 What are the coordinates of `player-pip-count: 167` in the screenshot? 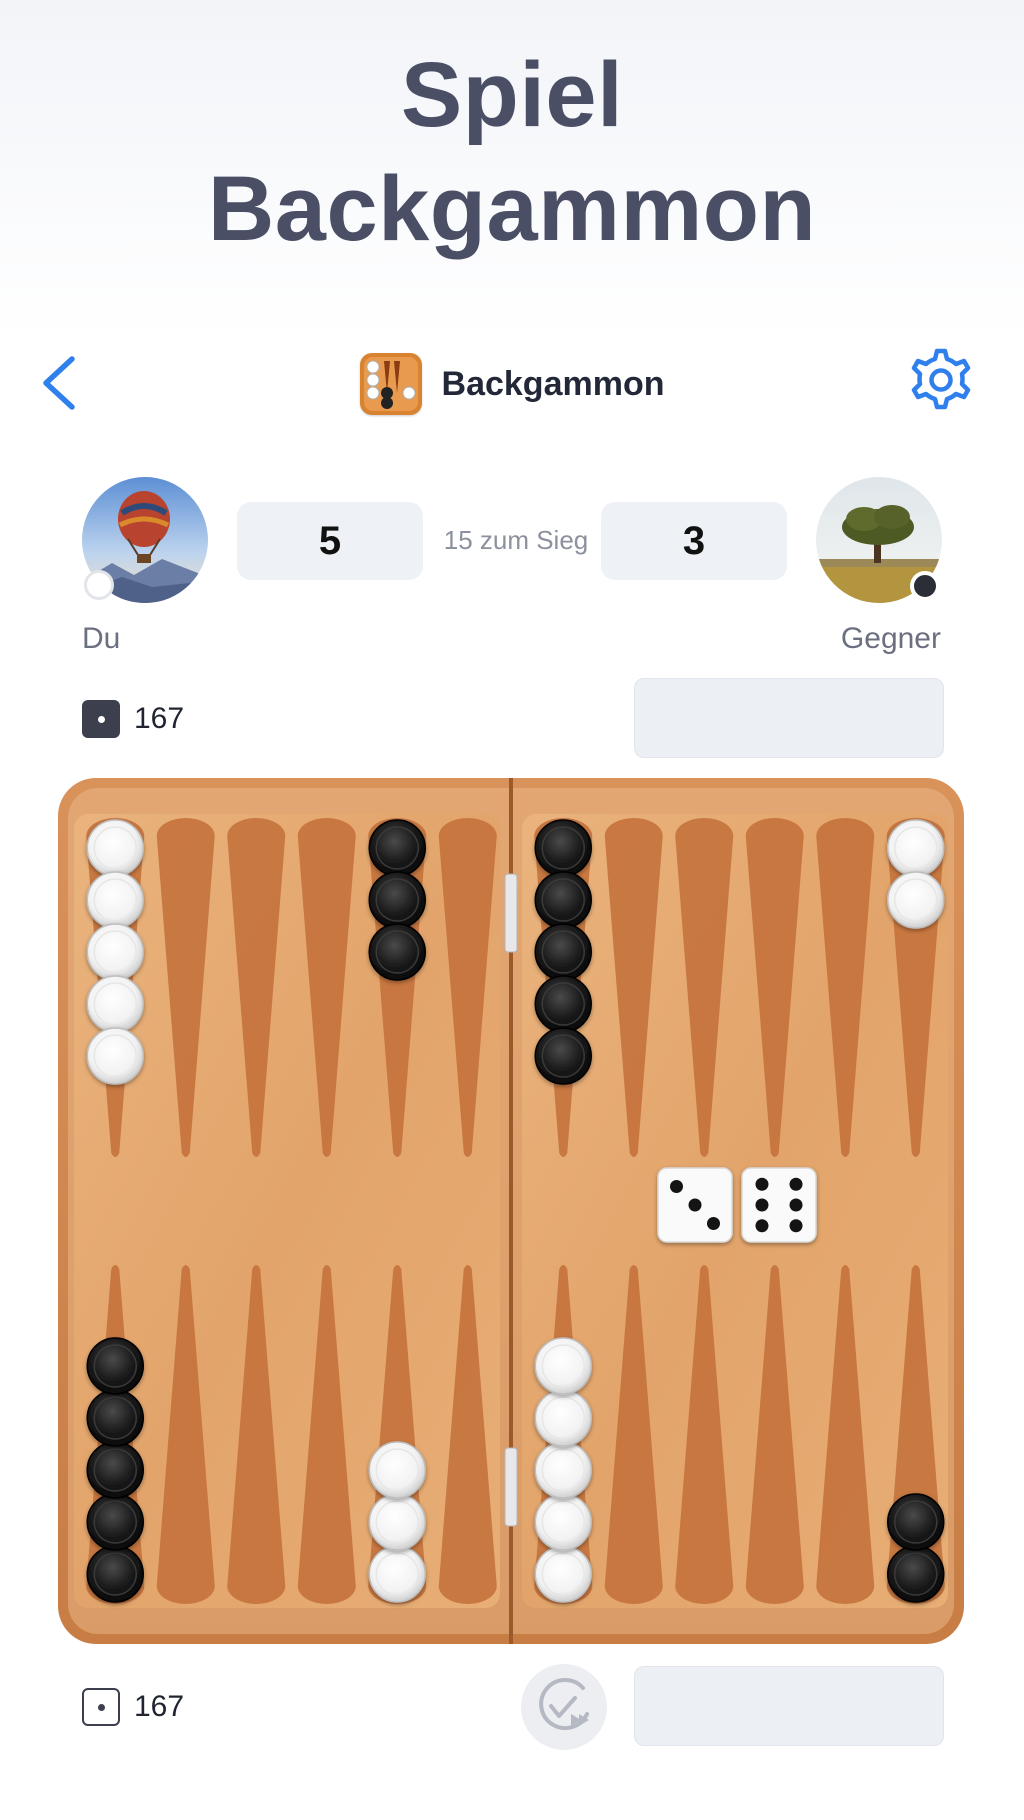 It's located at (133, 1707).